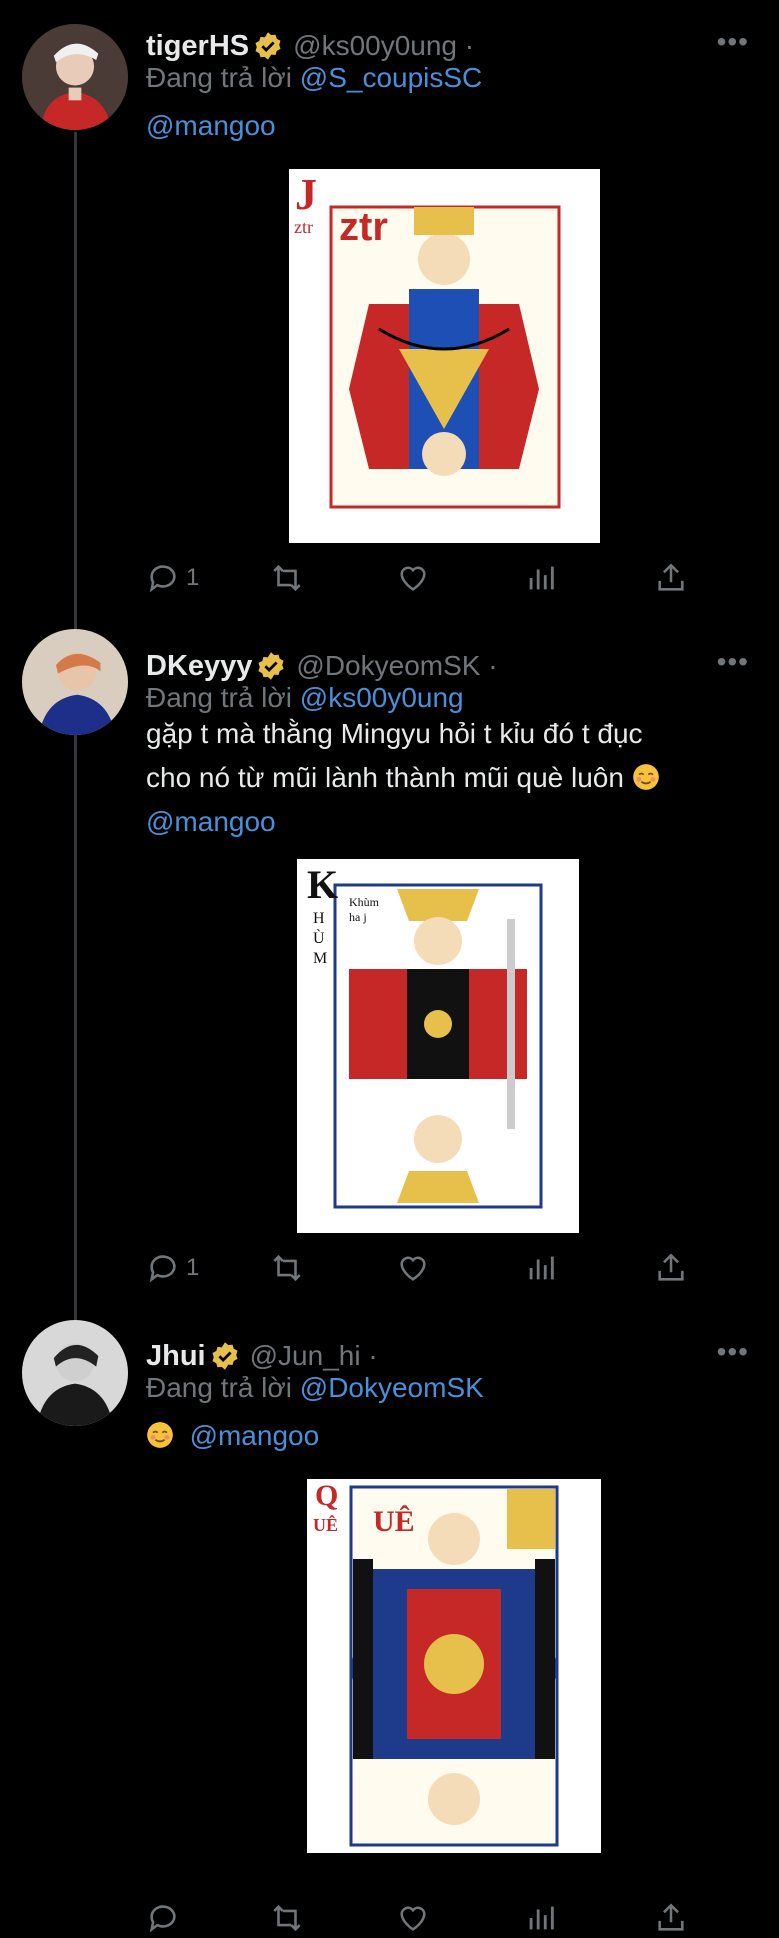  Describe the element at coordinates (199, 666) in the screenshot. I see `display-name: DKeyyy` at that location.